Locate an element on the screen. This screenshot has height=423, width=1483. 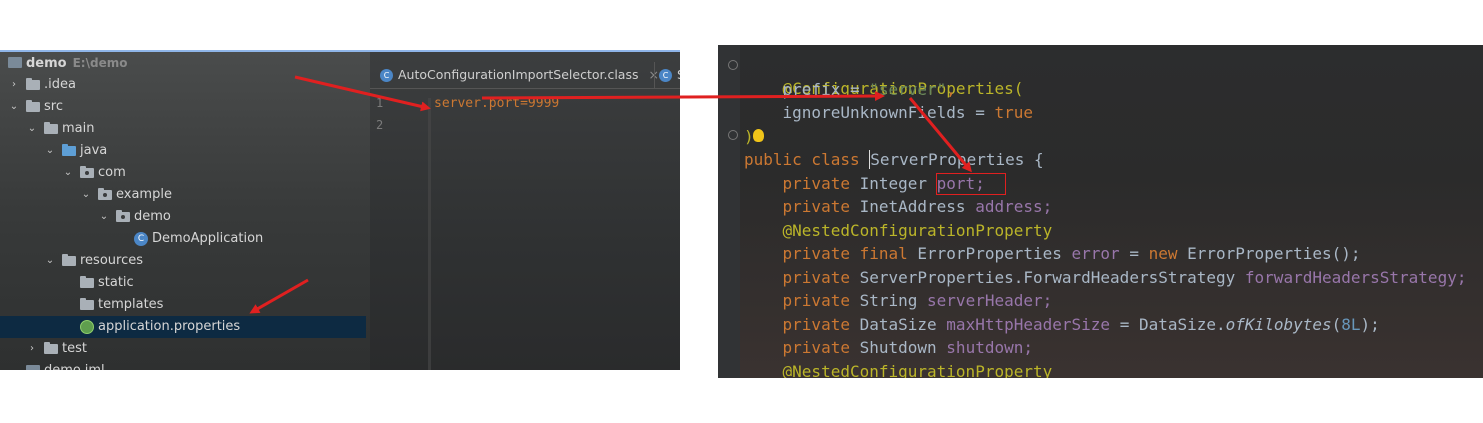
tree-label: resources is located at coordinates (112, 260).